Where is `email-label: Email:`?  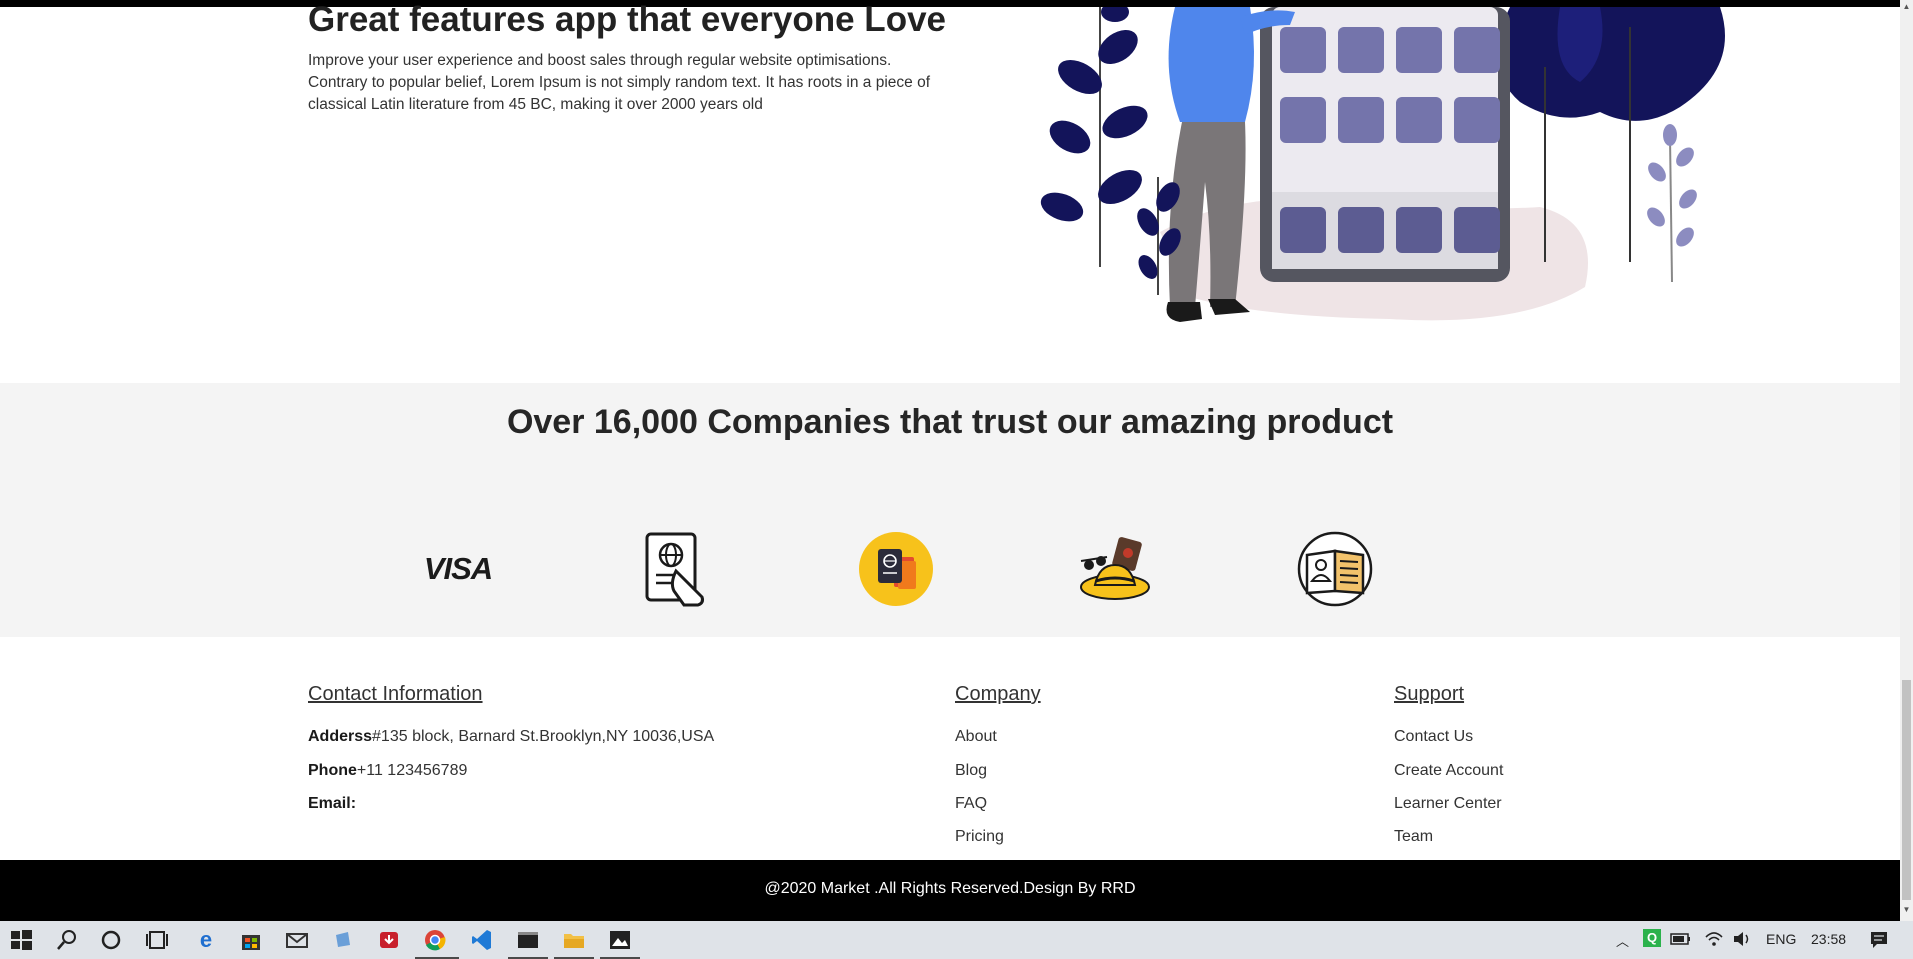
email-label: Email: is located at coordinates (332, 803).